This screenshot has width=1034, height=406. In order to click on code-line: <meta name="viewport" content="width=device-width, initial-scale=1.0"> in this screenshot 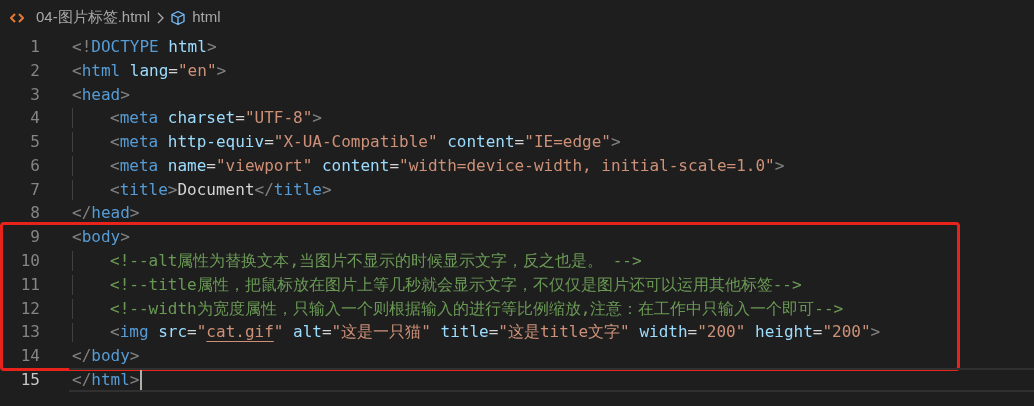, I will do `click(447, 165)`.